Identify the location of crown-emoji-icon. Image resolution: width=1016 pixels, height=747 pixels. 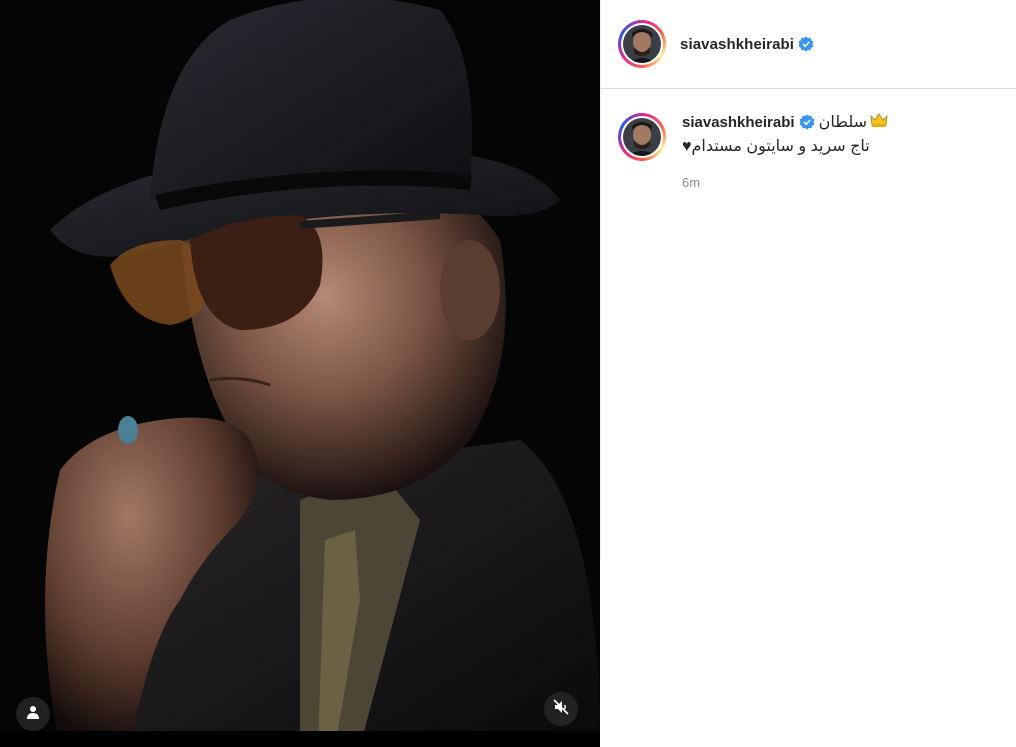
(879, 122).